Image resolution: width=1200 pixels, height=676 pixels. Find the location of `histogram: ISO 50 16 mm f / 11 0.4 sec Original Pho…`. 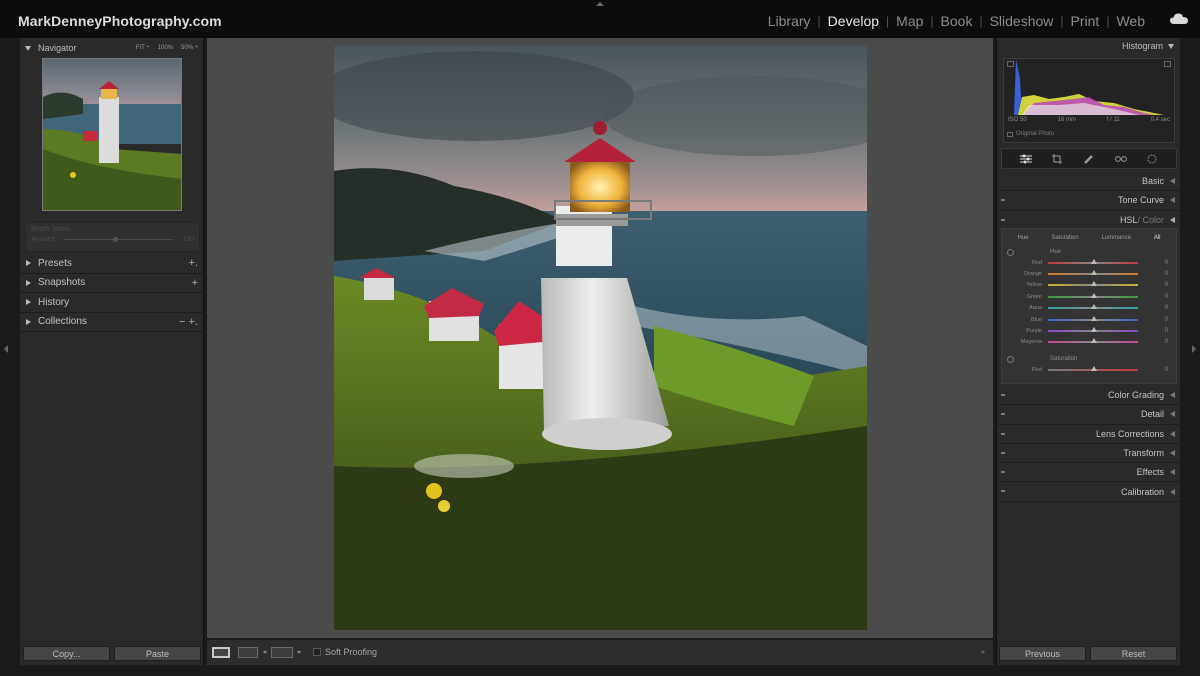

histogram: ISO 50 16 mm f / 11 0.4 sec Original Pho… is located at coordinates (1089, 100).